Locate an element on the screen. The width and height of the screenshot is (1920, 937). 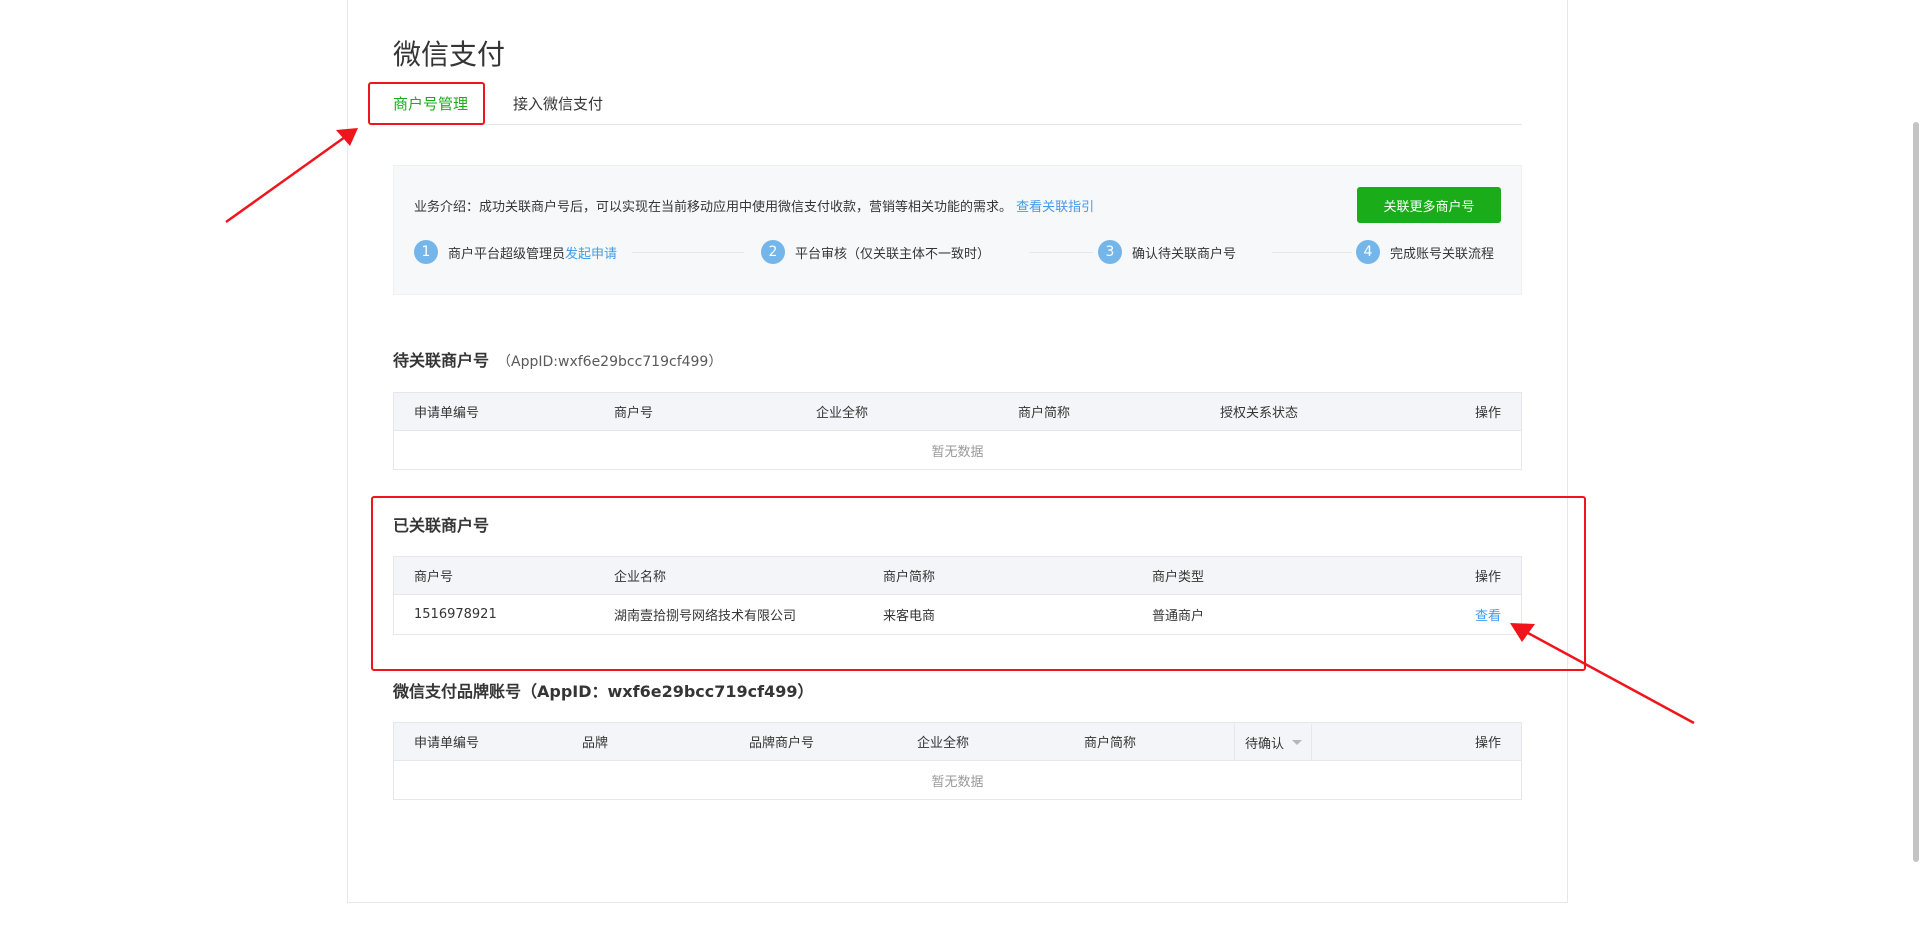
brand-section-title: 微信支付品牌账号（AppID：wxf6e29bcc719cf499） is located at coordinates (603, 691).